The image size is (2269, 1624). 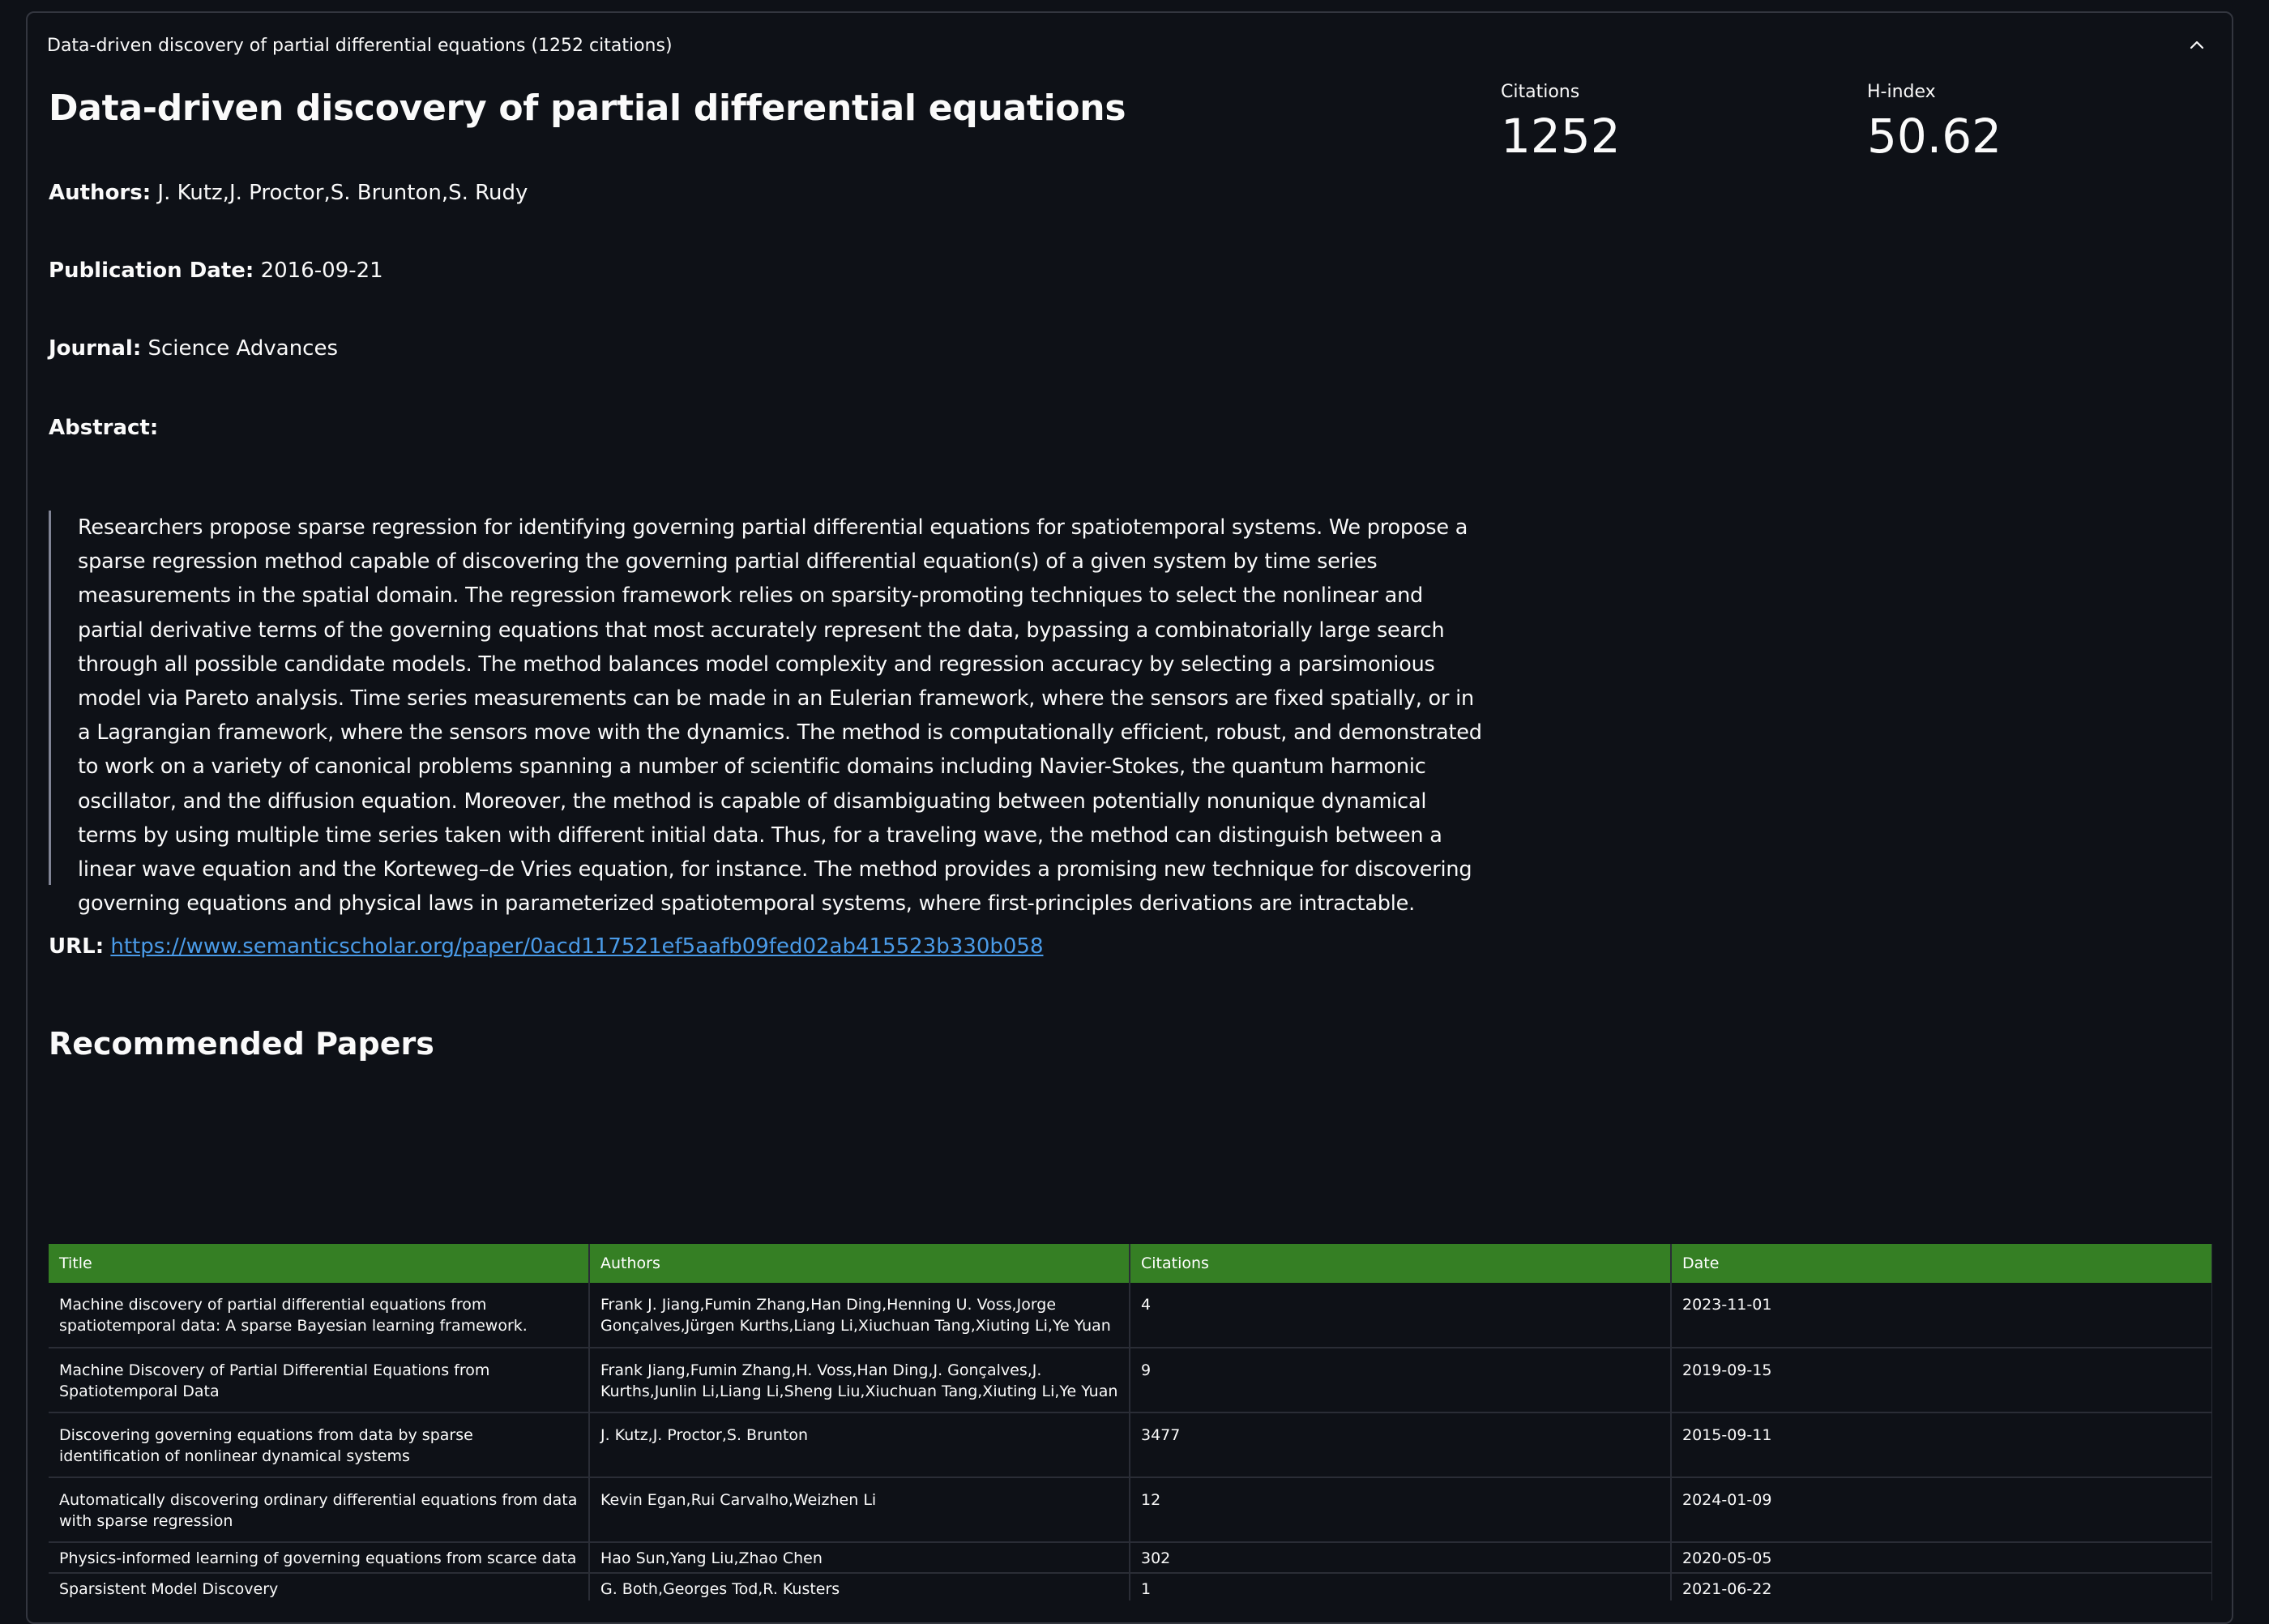 I want to click on cell-date: 2019-09-15, so click(x=1942, y=1381).